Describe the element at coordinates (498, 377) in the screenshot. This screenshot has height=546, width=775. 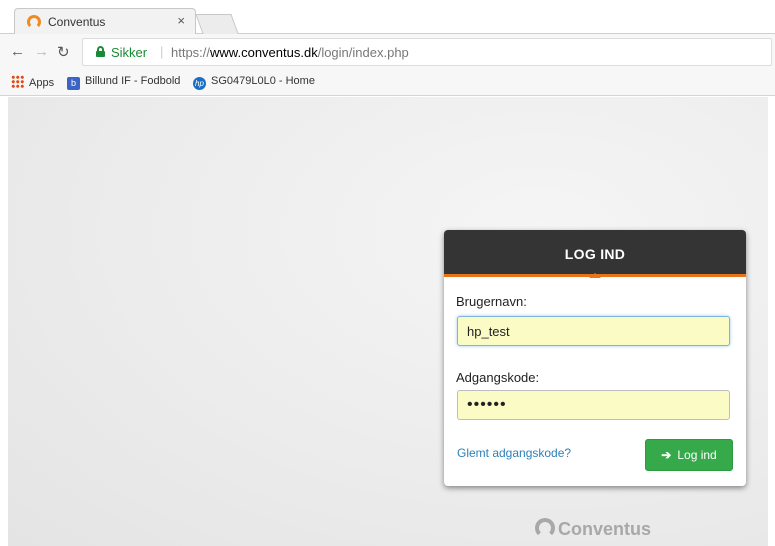
I see `password-label: Adgangskode:` at that location.